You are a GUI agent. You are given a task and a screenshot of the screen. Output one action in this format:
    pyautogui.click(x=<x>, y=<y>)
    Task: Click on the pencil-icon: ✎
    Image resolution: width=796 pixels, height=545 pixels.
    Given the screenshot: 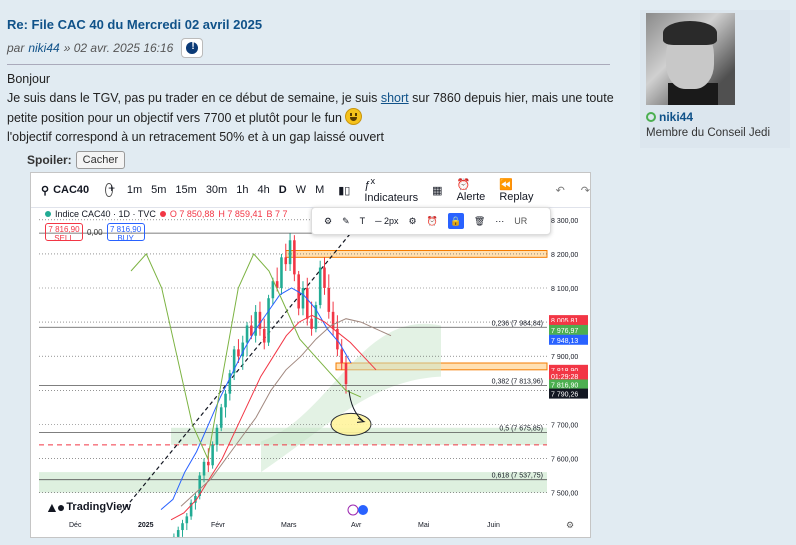 What is the action you would take?
    pyautogui.click(x=346, y=221)
    